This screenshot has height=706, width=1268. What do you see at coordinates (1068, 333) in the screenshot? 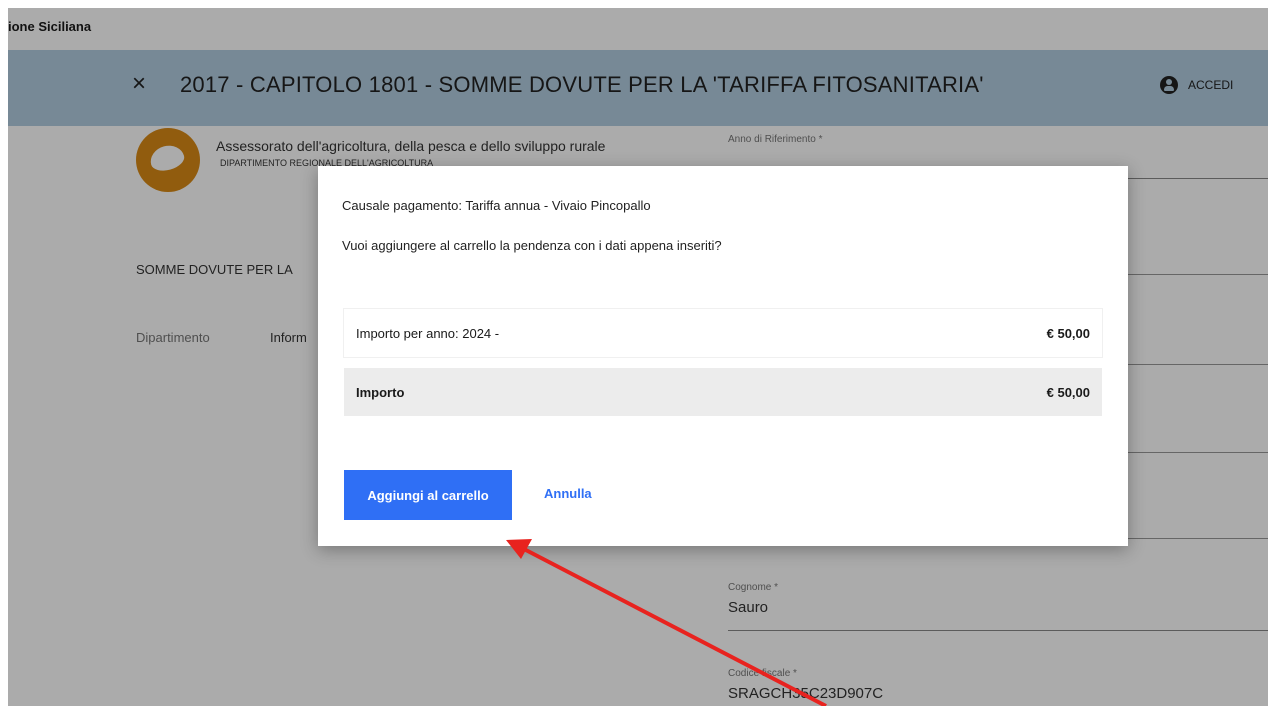
I see `amount-row-value: € 50,00` at bounding box center [1068, 333].